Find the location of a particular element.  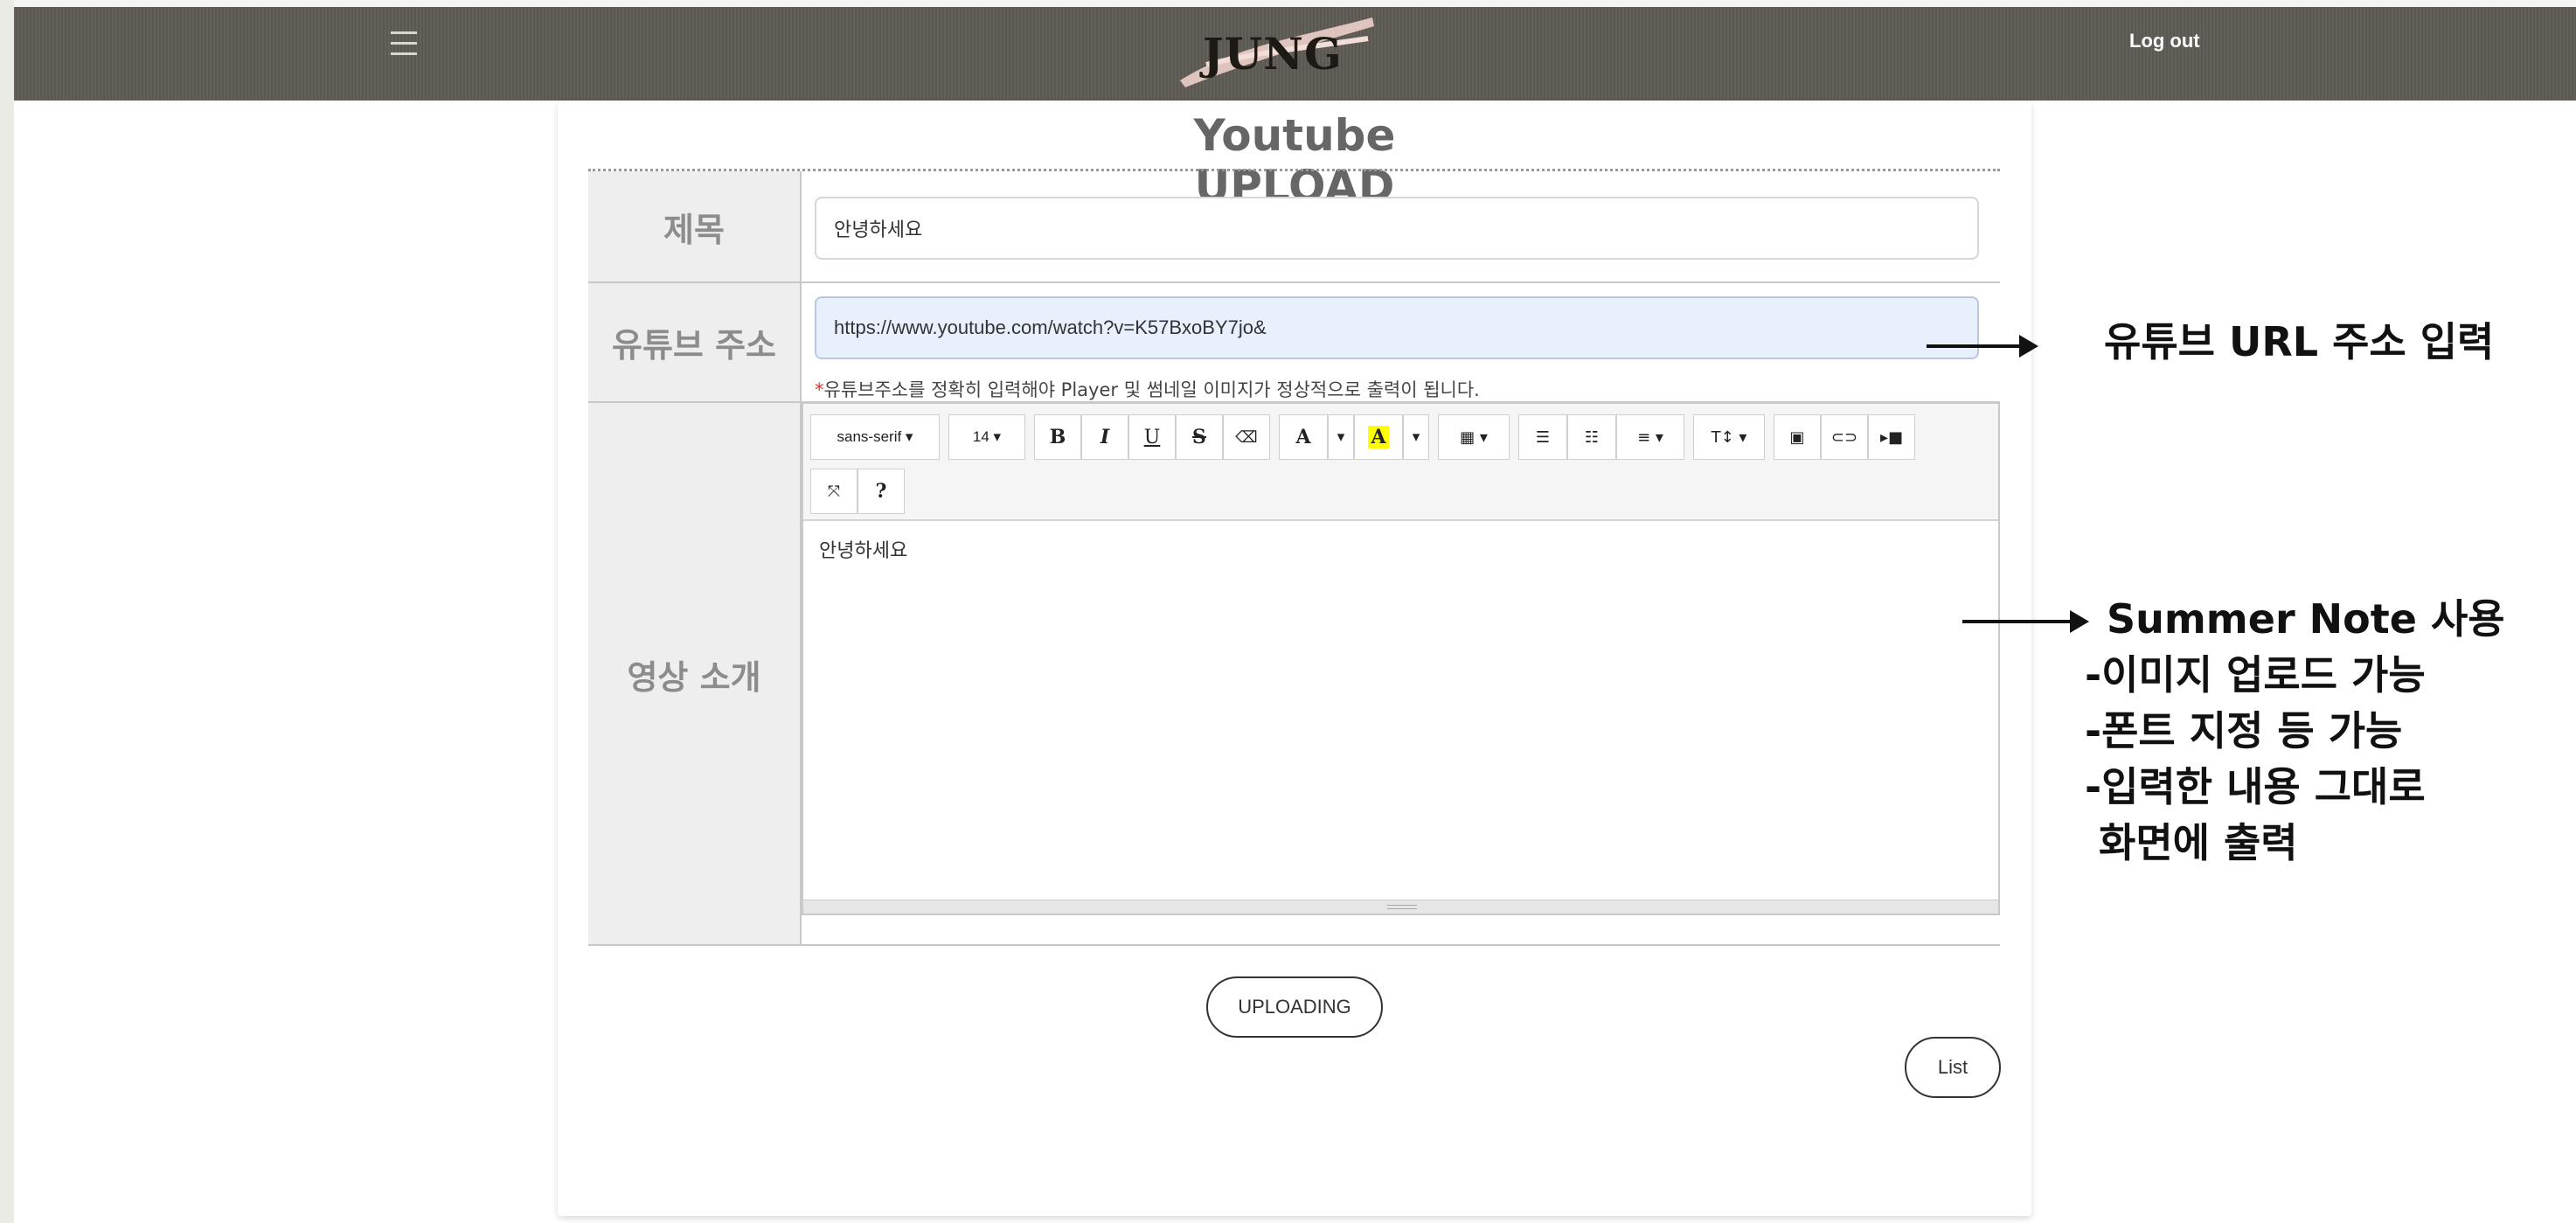

editor-annotation-arrow is located at coordinates (2018, 621).